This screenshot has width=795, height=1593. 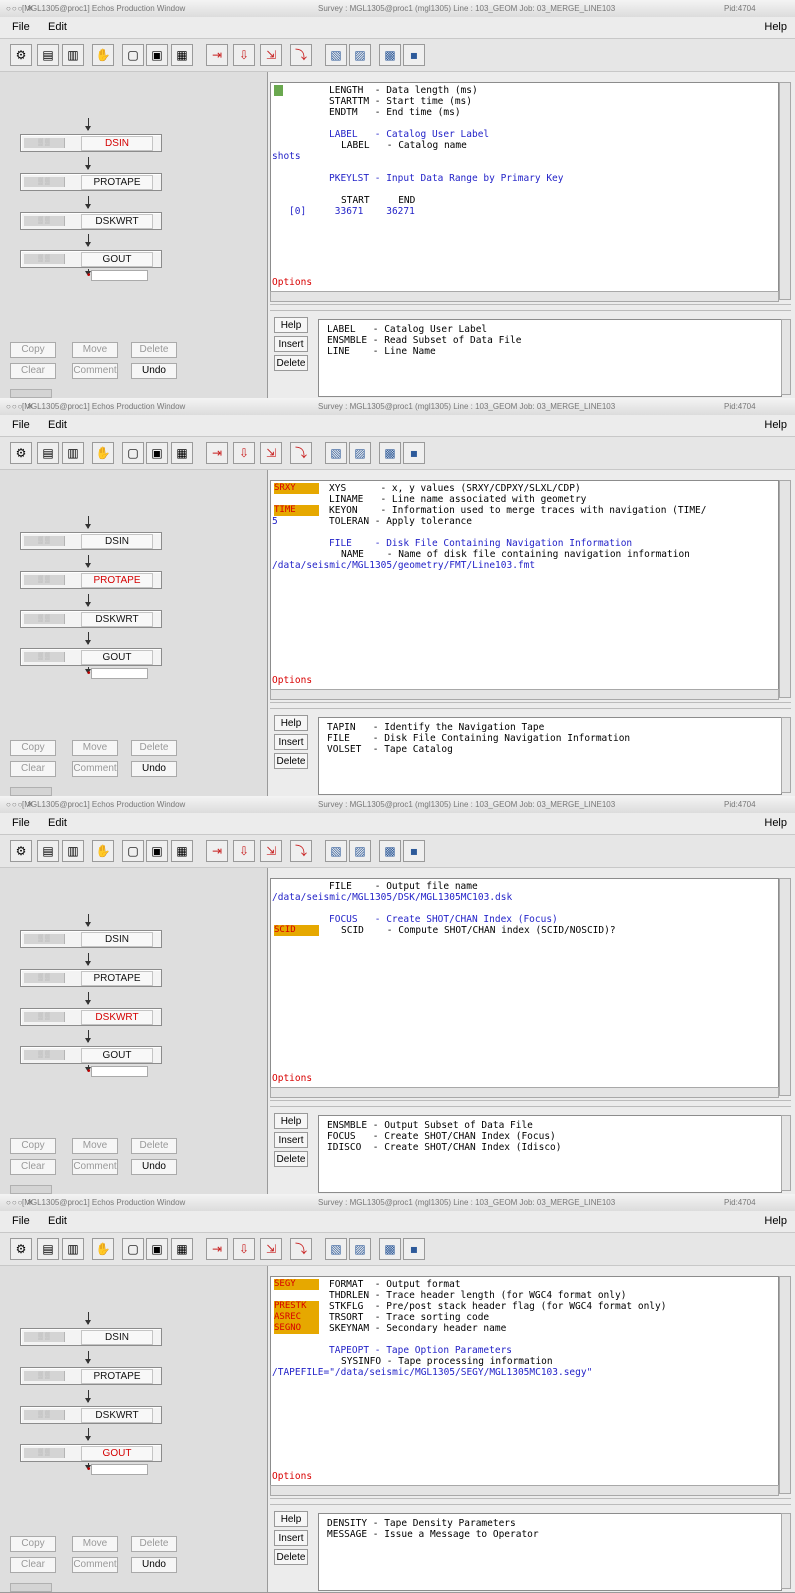 What do you see at coordinates (296, 1317) in the screenshot?
I see `parameter-value-tag: ASREC` at bounding box center [296, 1317].